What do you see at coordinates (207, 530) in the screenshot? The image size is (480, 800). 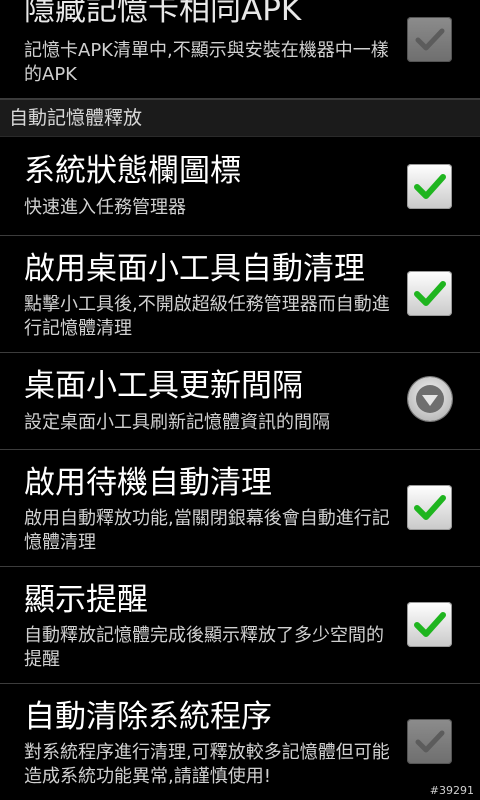 I see `pref-summary: 啟用自動釋放功能,當關閉銀幕後會自動進行記憶體清理` at bounding box center [207, 530].